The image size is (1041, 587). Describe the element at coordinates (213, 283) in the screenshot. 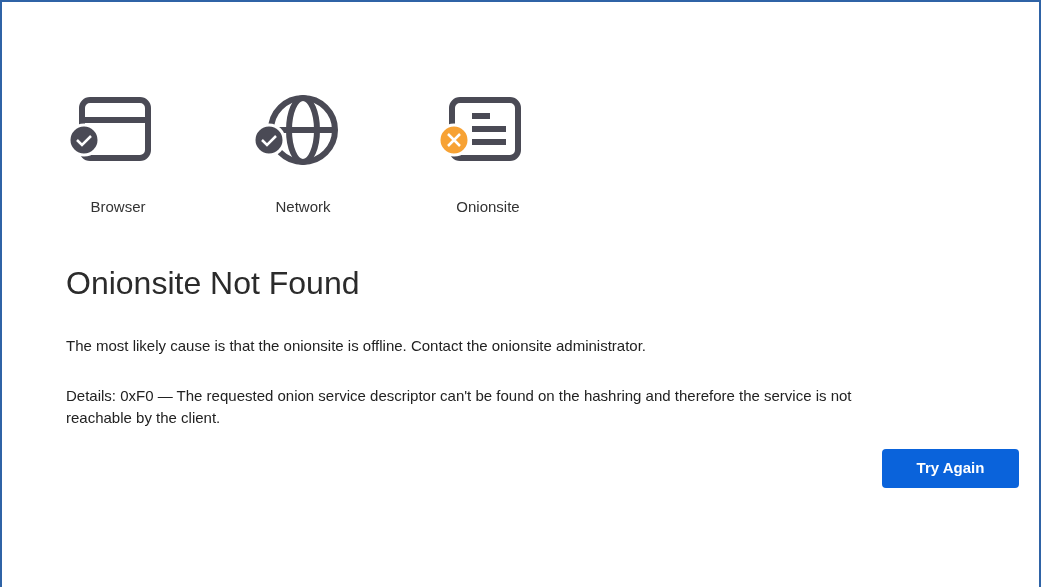

I see `error-title: Onionsite Not Found` at that location.